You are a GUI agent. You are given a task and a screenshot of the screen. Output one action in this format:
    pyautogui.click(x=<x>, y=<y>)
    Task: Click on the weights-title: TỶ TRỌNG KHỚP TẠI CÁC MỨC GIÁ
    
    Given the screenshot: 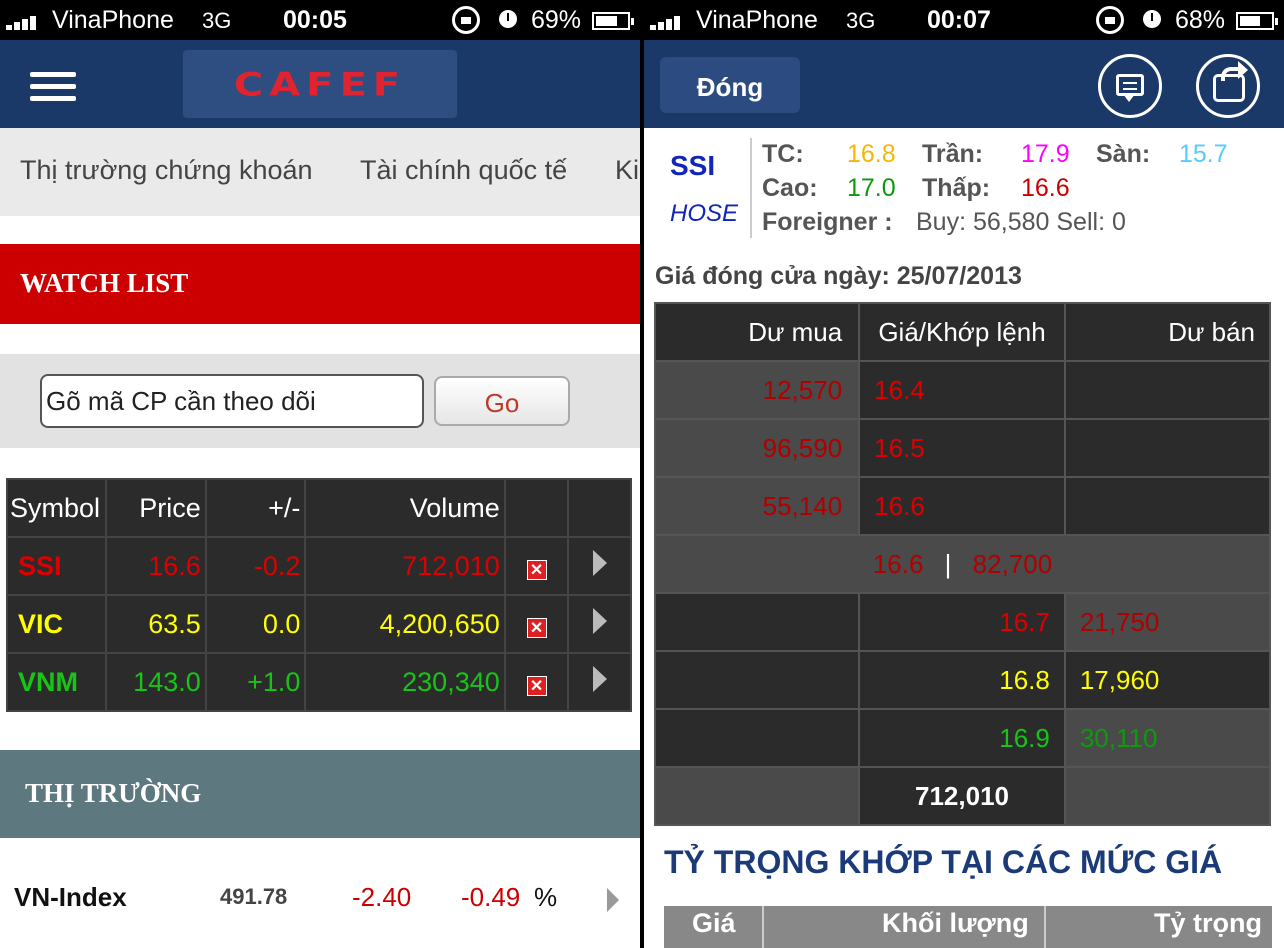 What is the action you would take?
    pyautogui.click(x=943, y=862)
    